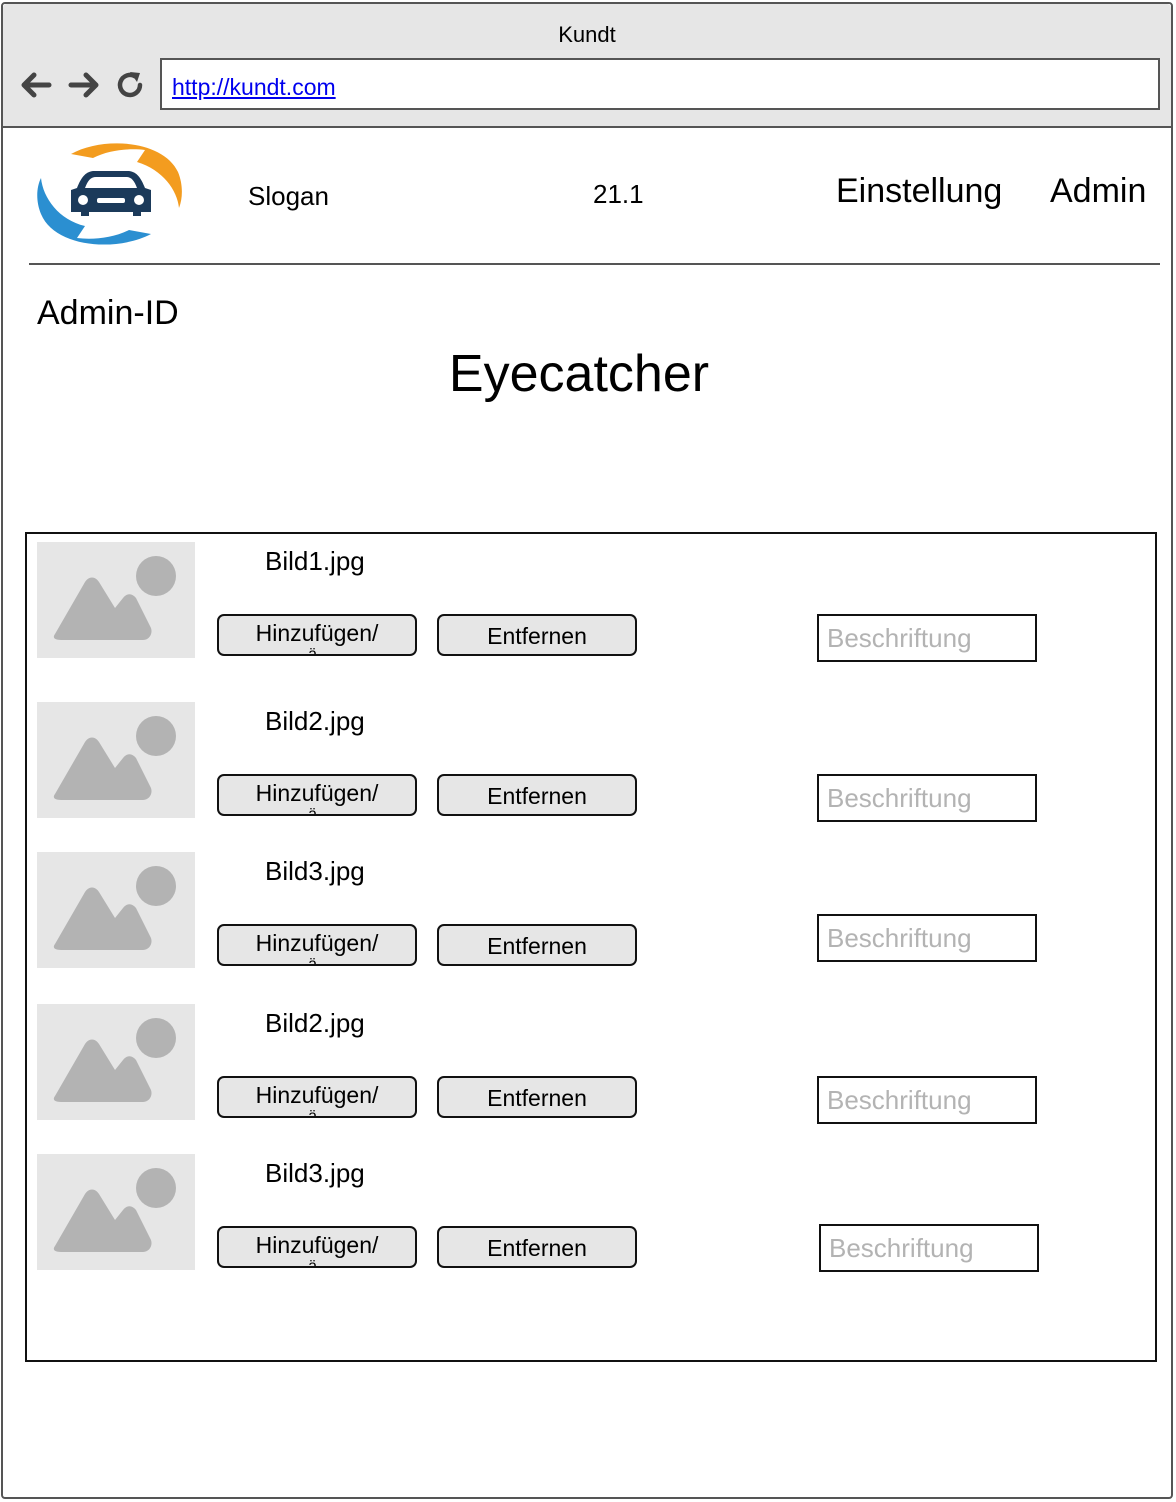 The image size is (1176, 1502). Describe the element at coordinates (660, 84) in the screenshot. I see `address-bar: http://kundt.com` at that location.